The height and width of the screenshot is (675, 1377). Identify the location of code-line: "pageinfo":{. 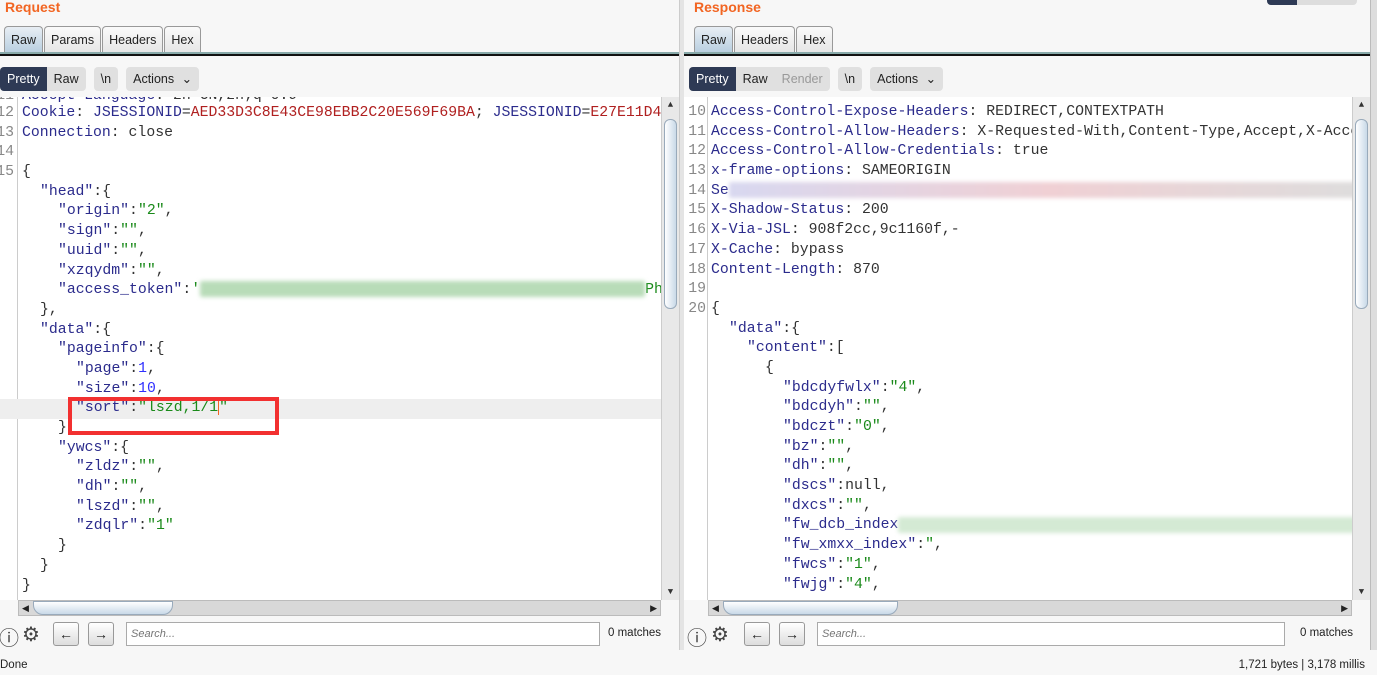
(330, 350).